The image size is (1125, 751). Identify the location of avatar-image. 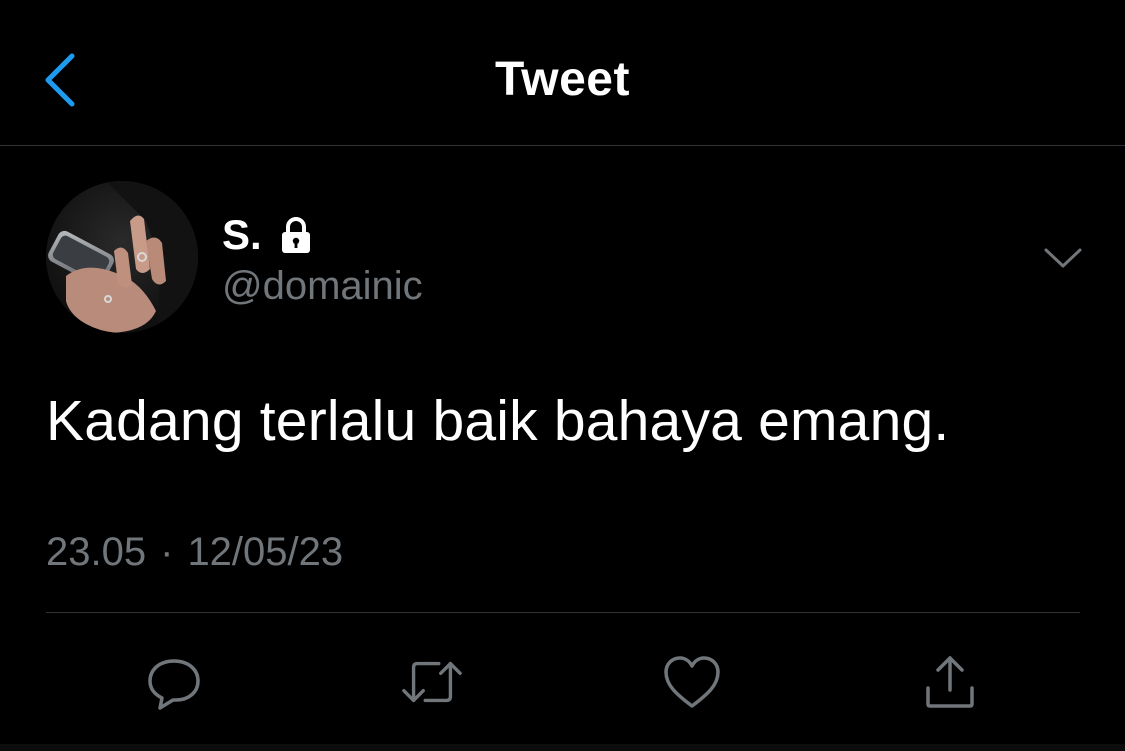
(122, 257).